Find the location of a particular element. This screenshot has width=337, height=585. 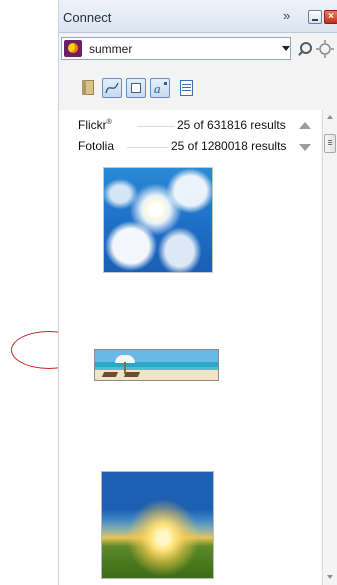

docker-title-bar: Connect » × is located at coordinates (198, 16).